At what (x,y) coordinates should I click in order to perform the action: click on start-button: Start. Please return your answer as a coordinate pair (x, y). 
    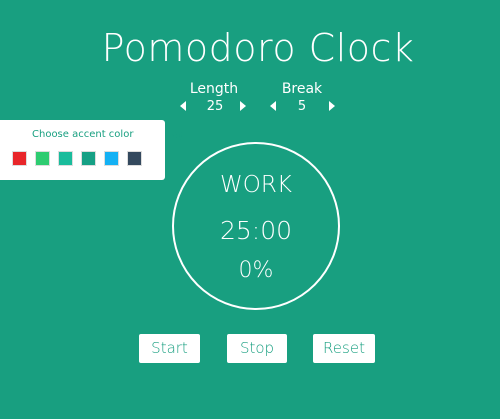
    Looking at the image, I should click on (169, 348).